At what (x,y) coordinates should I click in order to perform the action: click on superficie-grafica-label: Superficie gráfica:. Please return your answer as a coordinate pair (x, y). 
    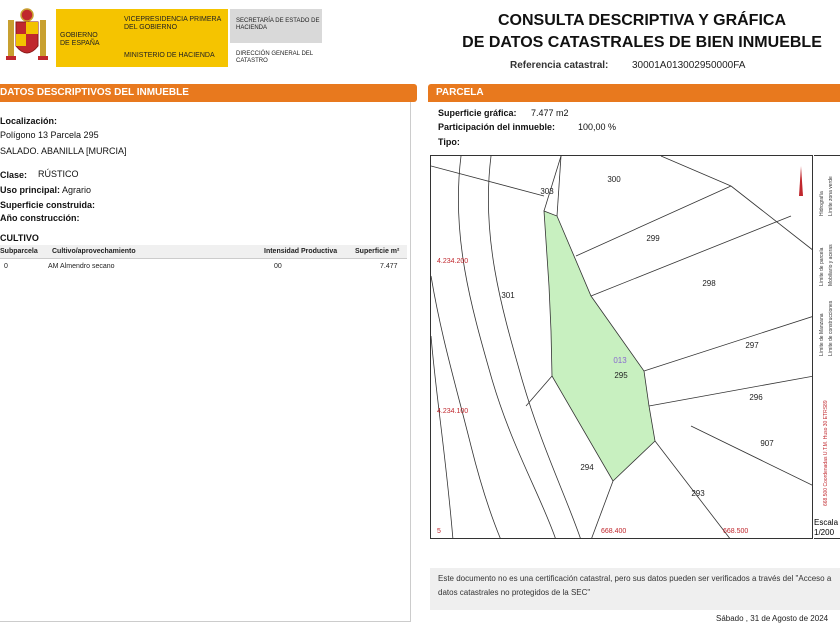
    Looking at the image, I should click on (477, 113).